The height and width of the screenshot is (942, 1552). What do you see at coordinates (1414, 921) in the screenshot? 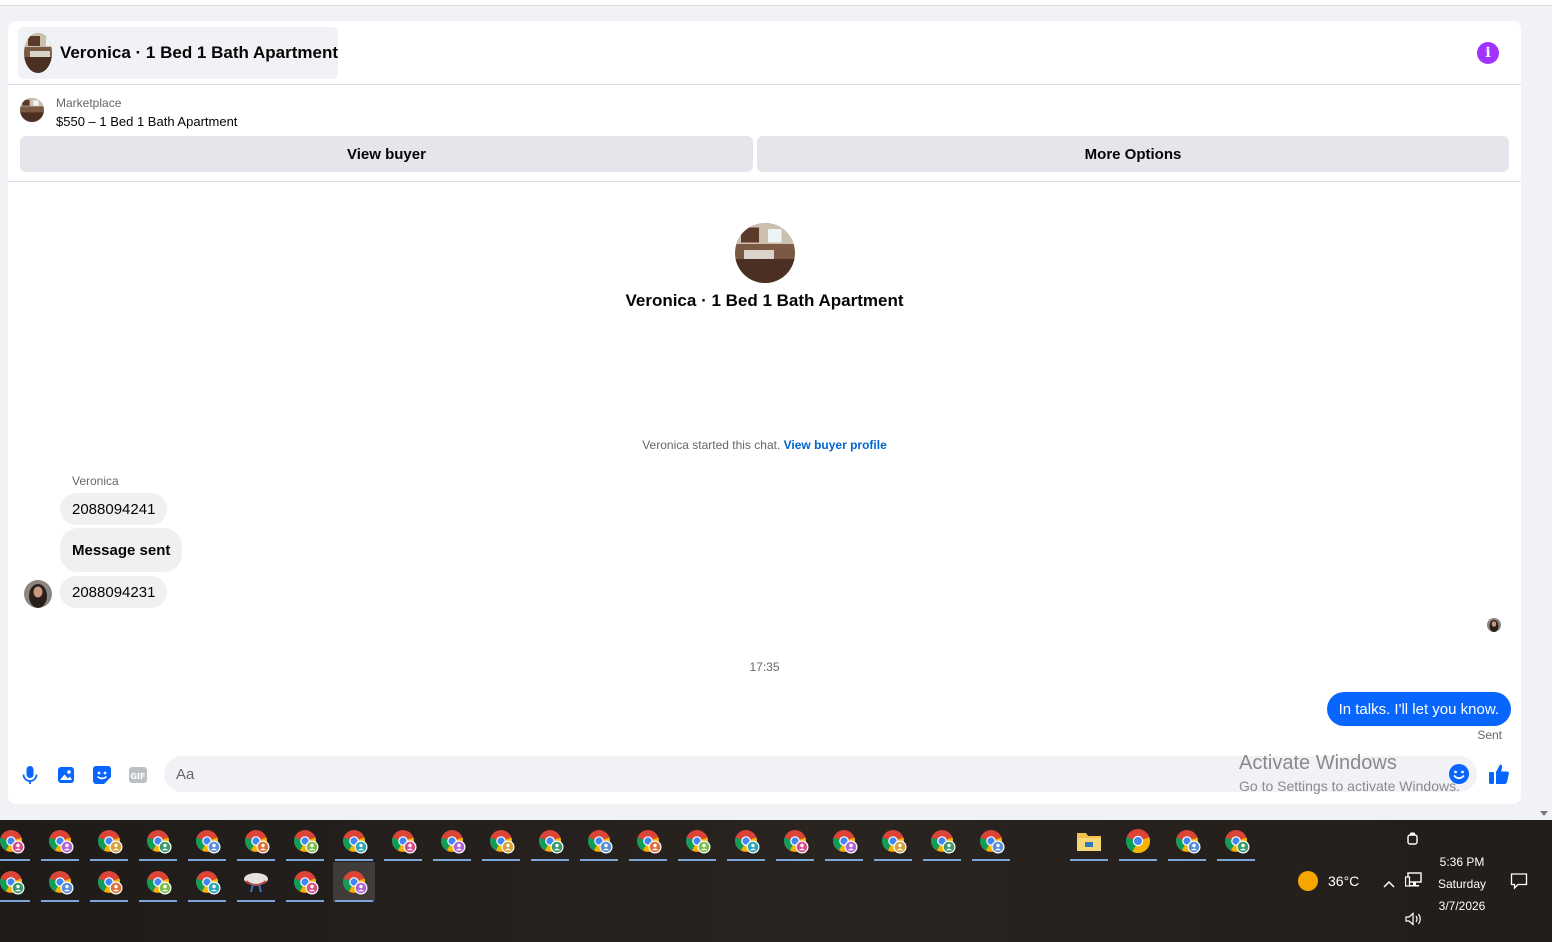
I see `volume-icon` at bounding box center [1414, 921].